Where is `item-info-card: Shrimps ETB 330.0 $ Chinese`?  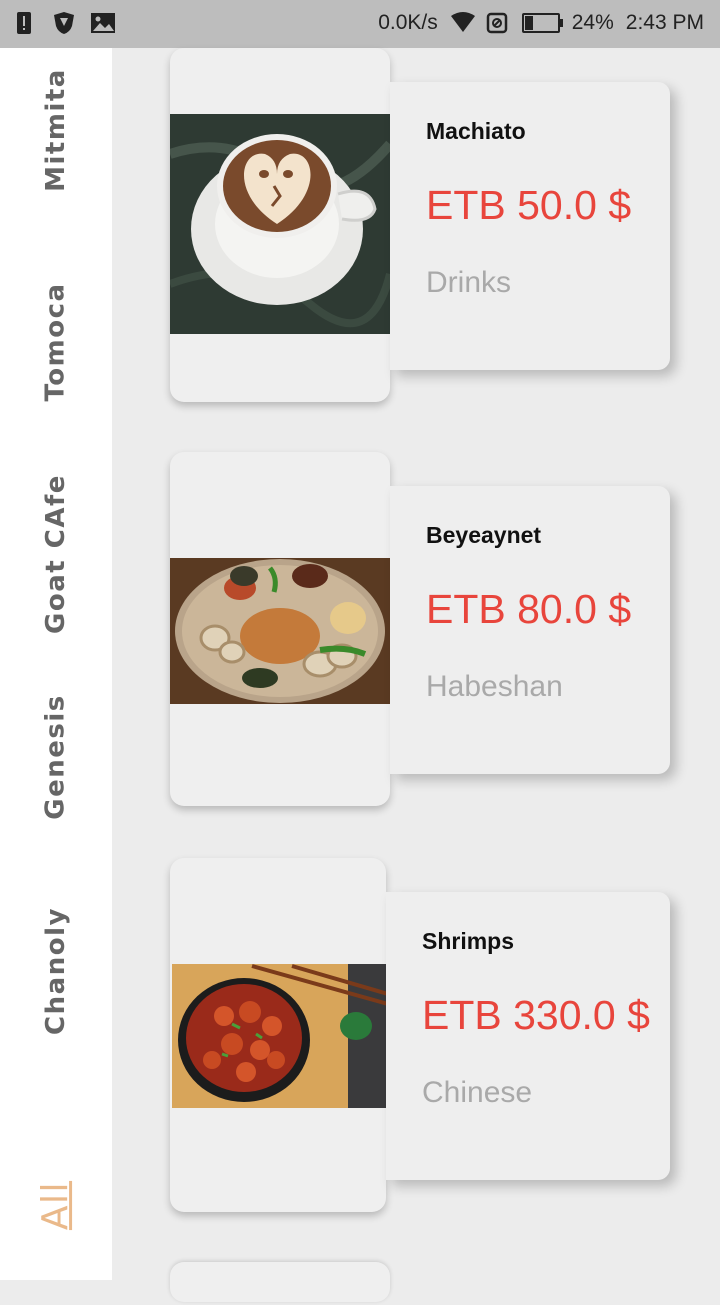 item-info-card: Shrimps ETB 330.0 $ Chinese is located at coordinates (528, 1036).